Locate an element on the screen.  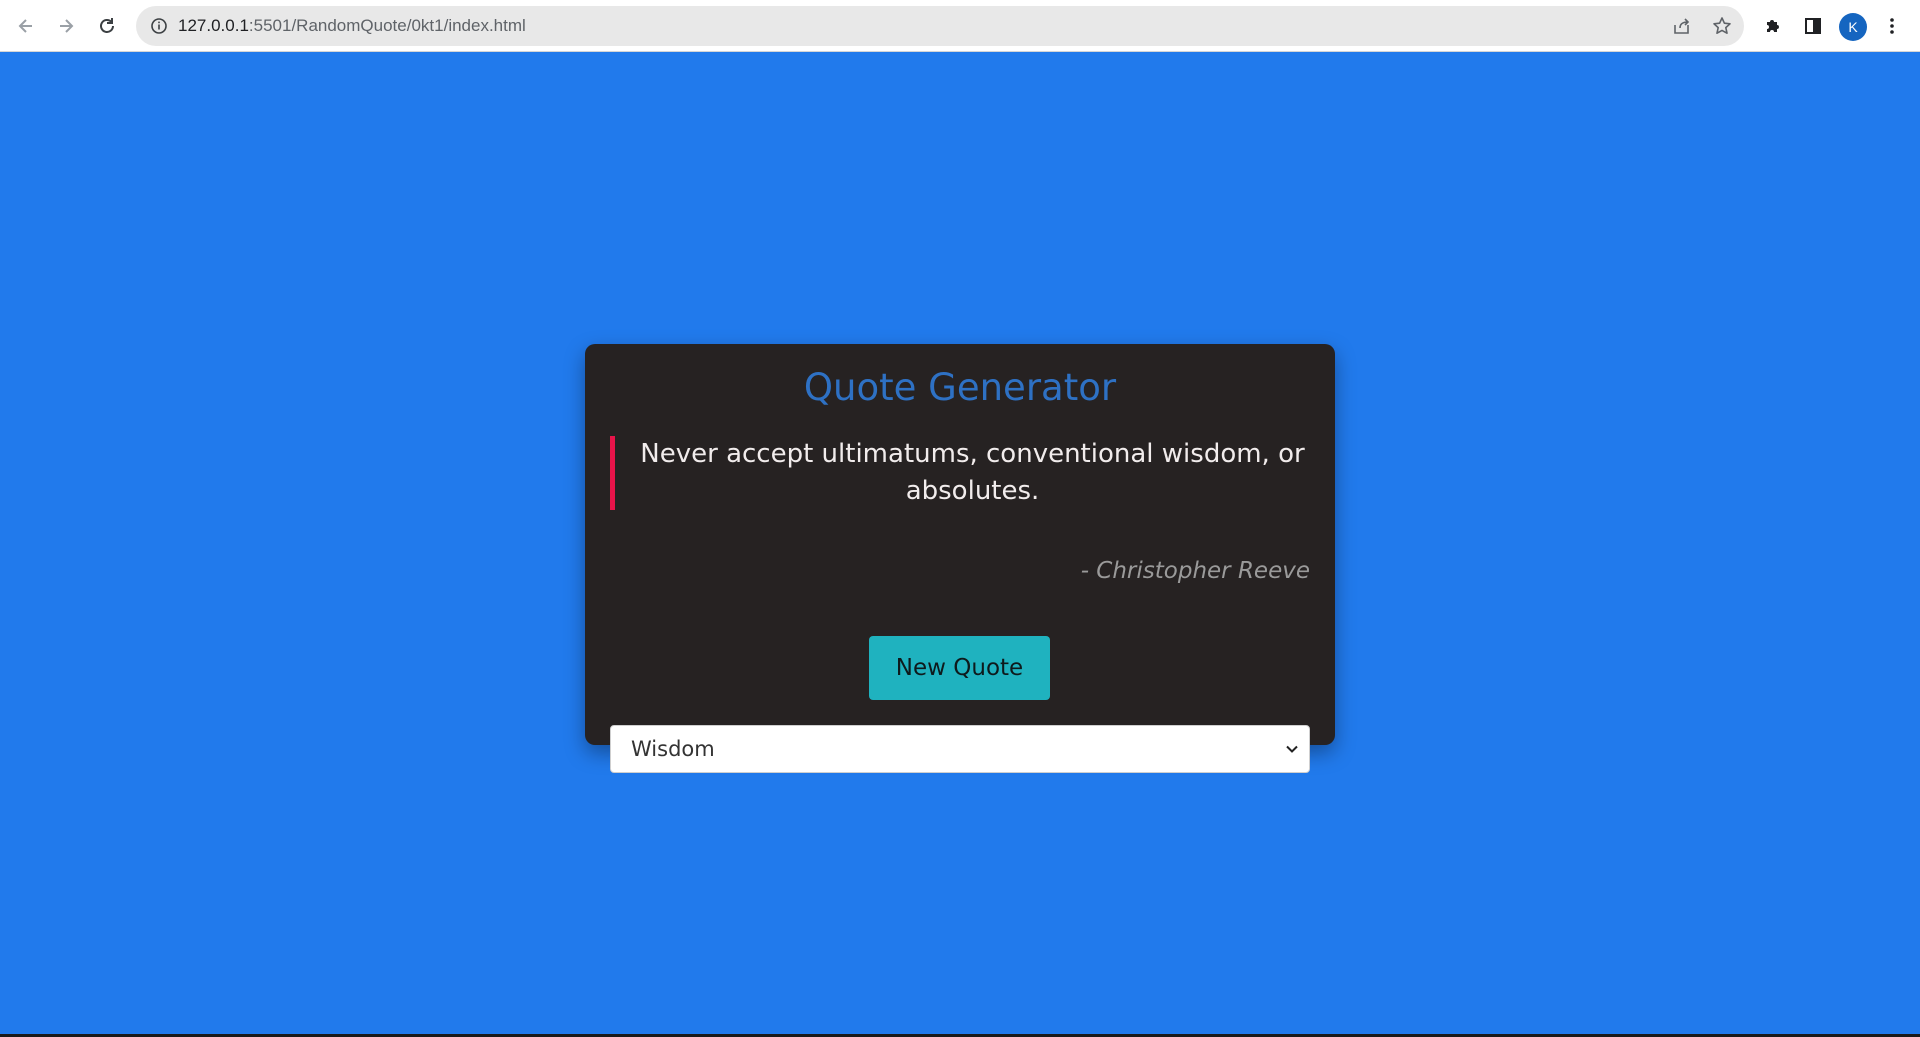
share-button is located at coordinates (1682, 26).